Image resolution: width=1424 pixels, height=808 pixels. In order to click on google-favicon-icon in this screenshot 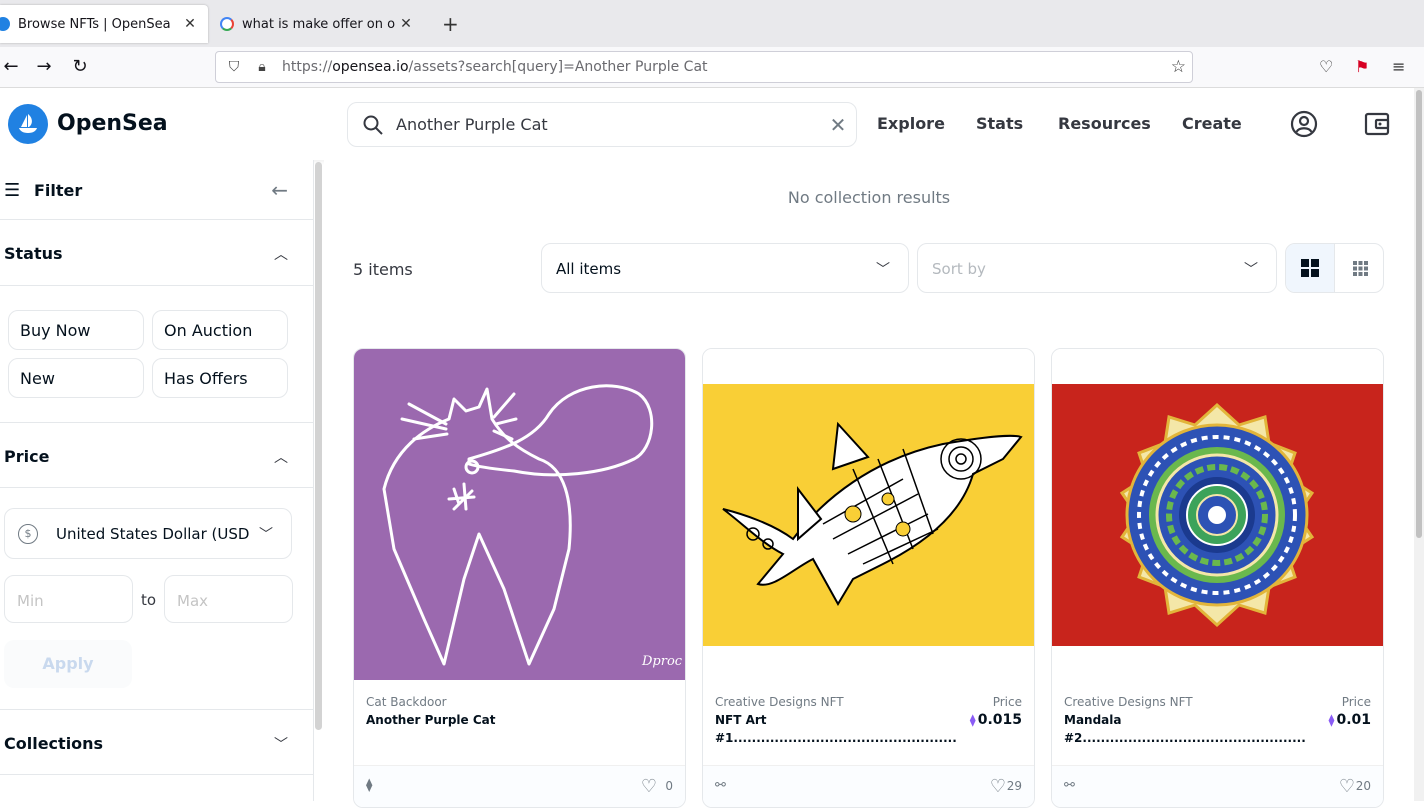, I will do `click(227, 24)`.